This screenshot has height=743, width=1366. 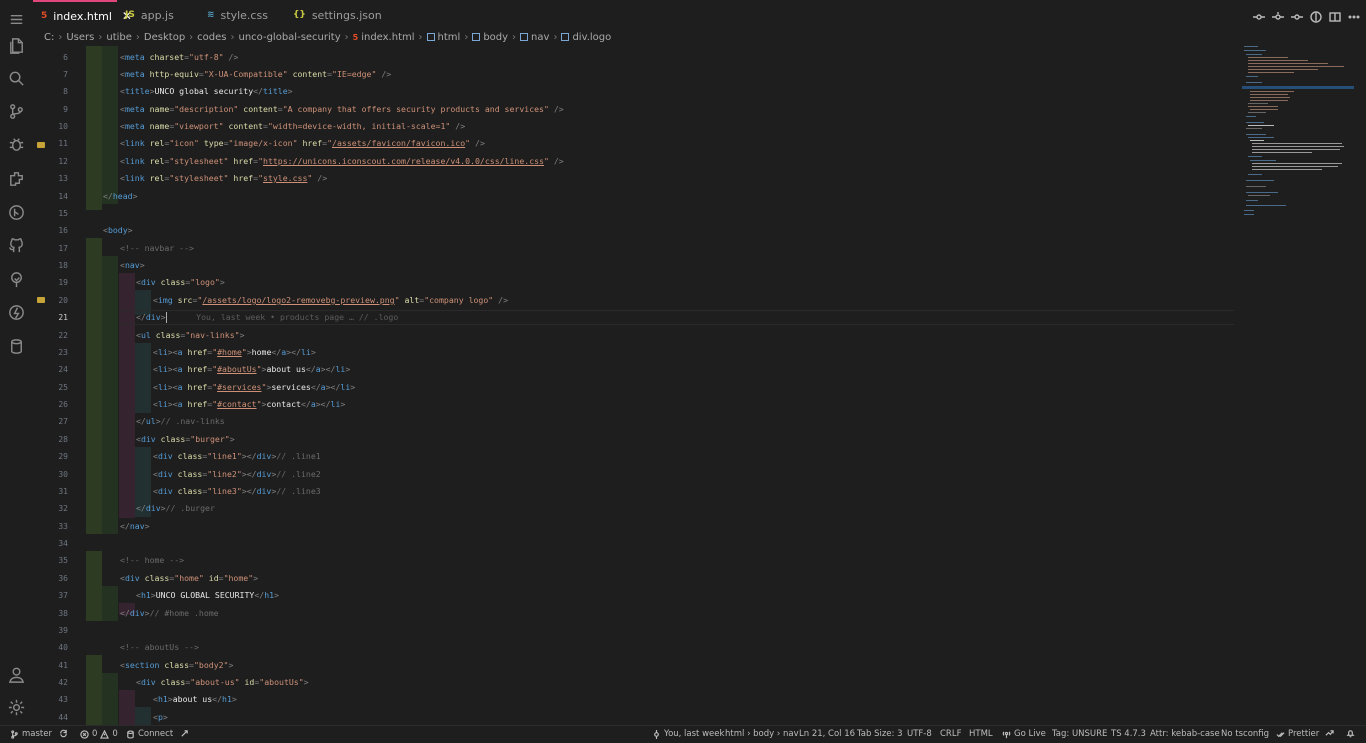 I want to click on line-number: 21, so click(x=63, y=317).